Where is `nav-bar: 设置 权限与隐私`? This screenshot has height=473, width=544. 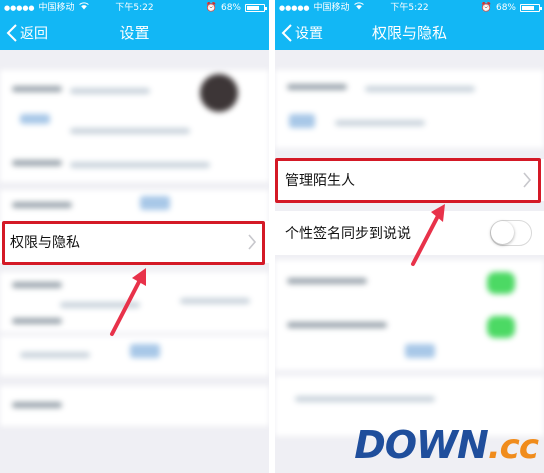
nav-bar: 设置 权限与隐私 is located at coordinates (409, 33).